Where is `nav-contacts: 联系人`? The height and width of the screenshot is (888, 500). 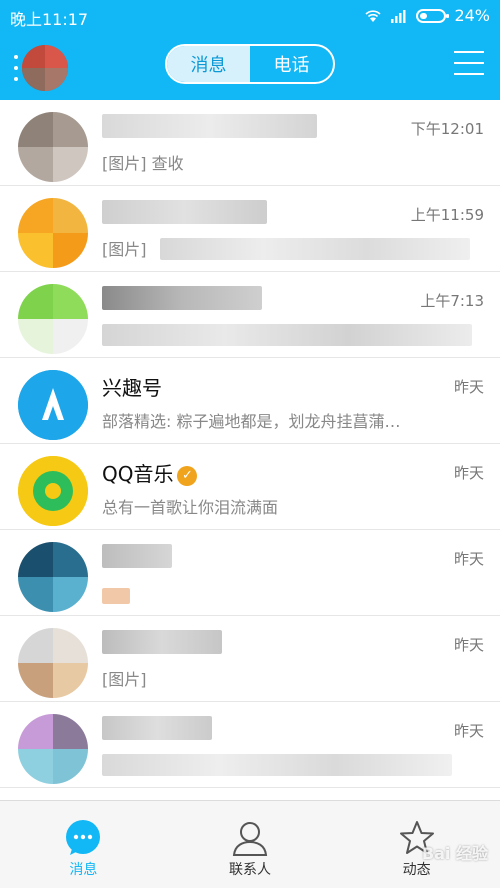
nav-contacts: 联系人 is located at coordinates (250, 844).